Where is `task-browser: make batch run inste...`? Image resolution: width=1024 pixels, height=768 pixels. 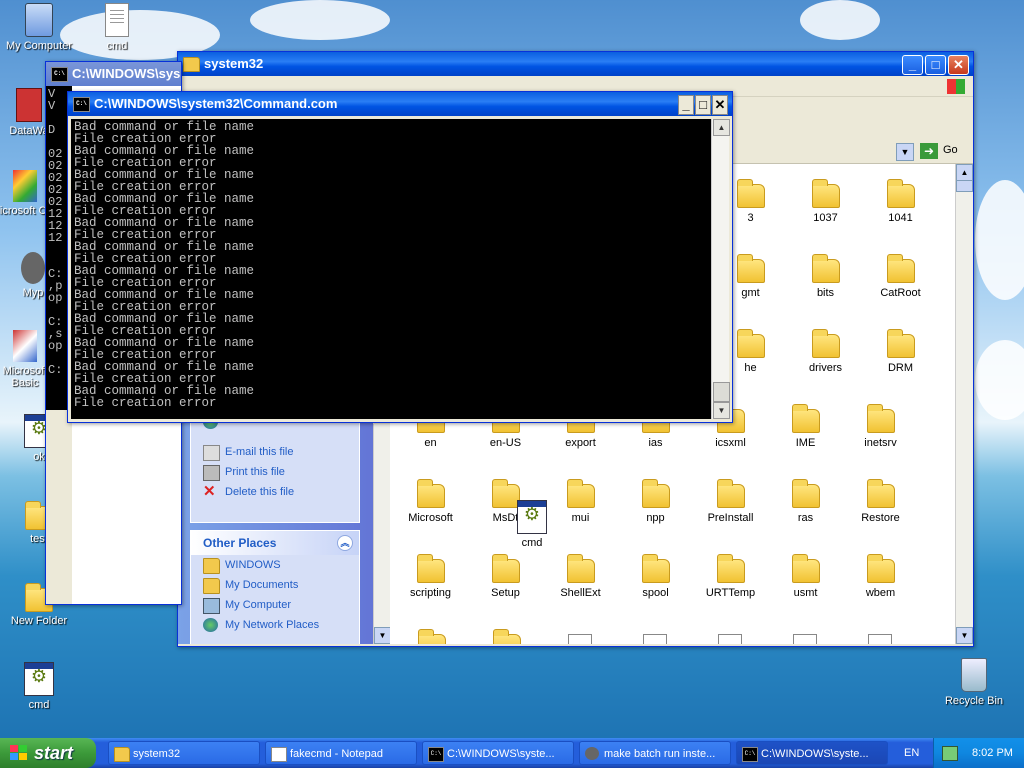 task-browser: make batch run inste... is located at coordinates (655, 753).